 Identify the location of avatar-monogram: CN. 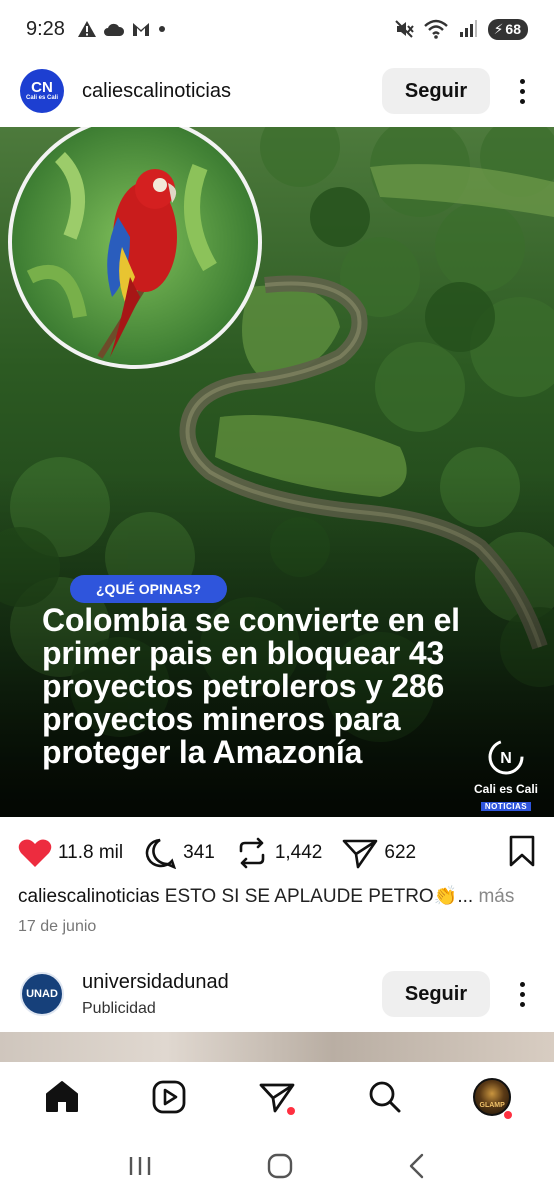
(42, 87).